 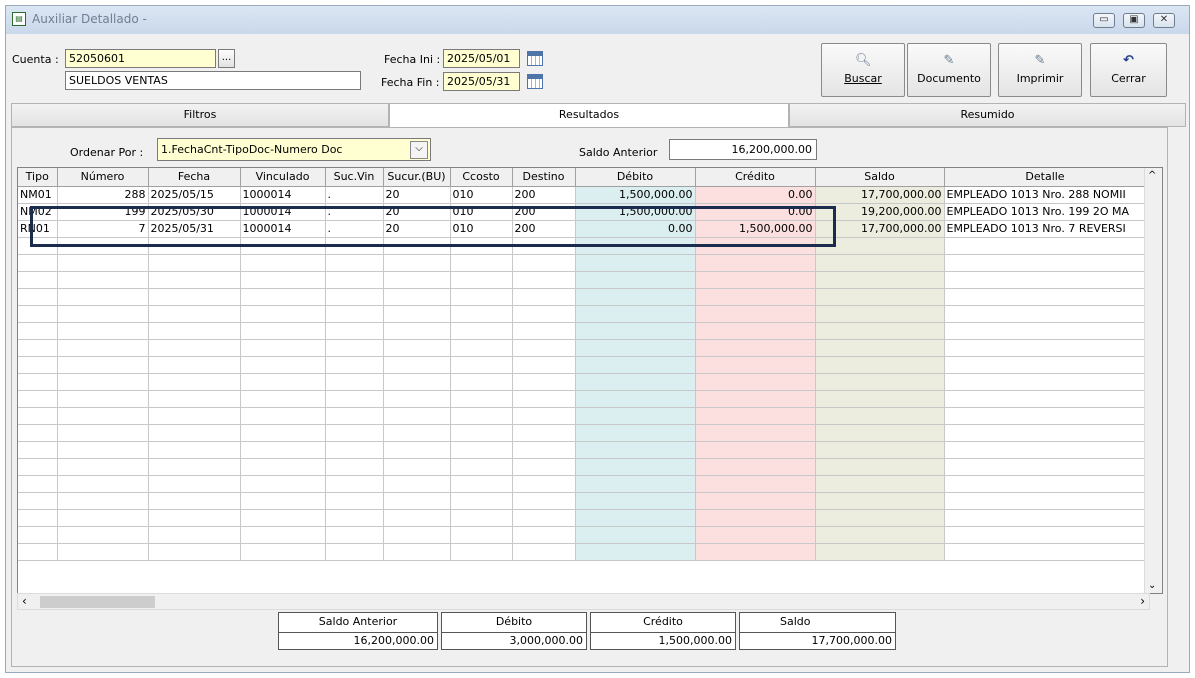 What do you see at coordinates (283, 177) in the screenshot?
I see `column-header: Vinculado` at bounding box center [283, 177].